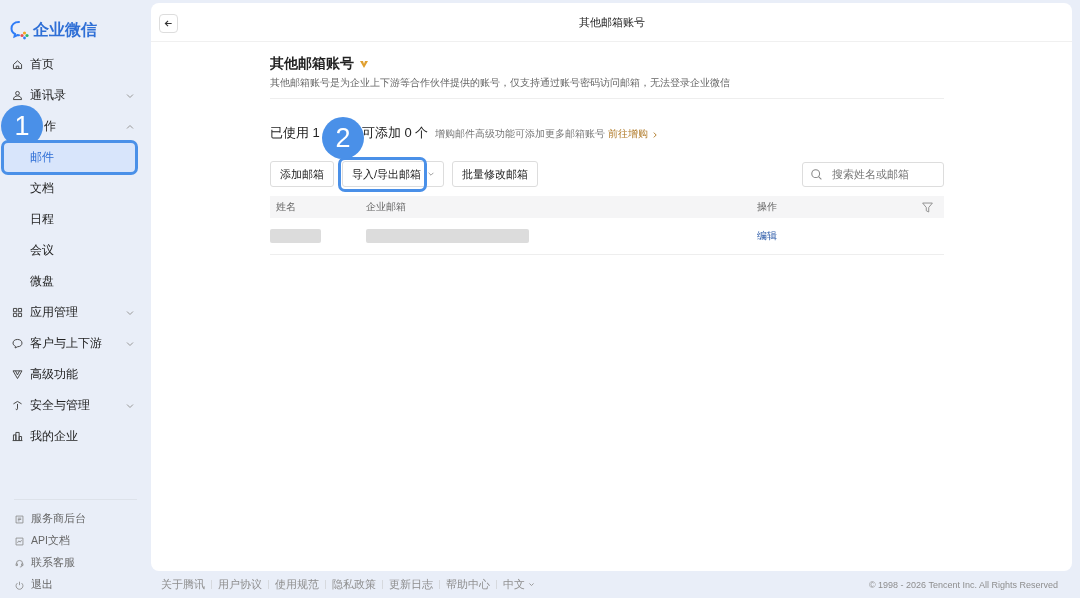 This screenshot has width=1080, height=598. What do you see at coordinates (395, 133) in the screenshot?
I see `usage-available: 可添加 0 个` at bounding box center [395, 133].